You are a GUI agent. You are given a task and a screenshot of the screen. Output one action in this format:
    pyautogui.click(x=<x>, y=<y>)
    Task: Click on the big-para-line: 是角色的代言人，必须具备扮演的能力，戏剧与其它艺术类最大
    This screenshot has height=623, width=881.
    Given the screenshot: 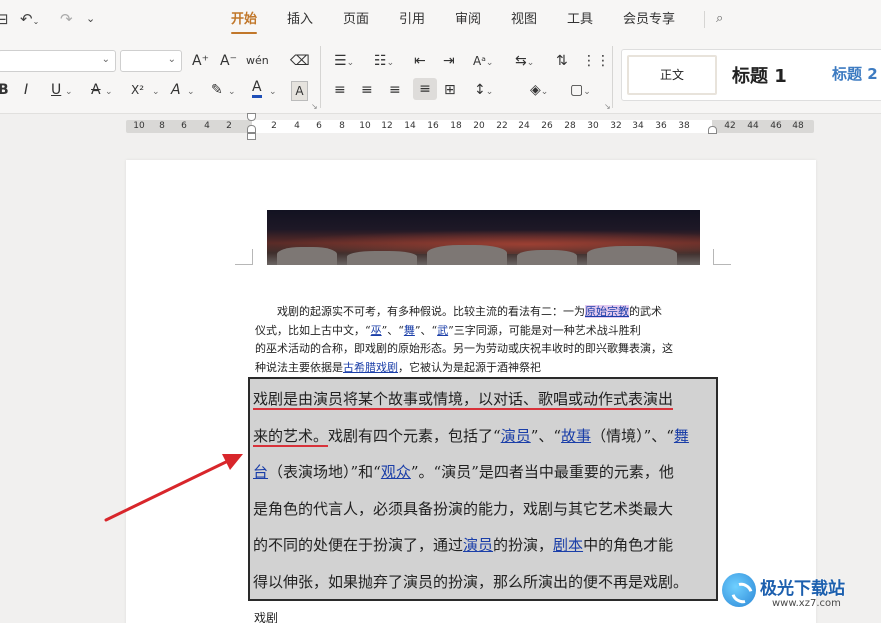 What is the action you would take?
    pyautogui.click(x=484, y=509)
    